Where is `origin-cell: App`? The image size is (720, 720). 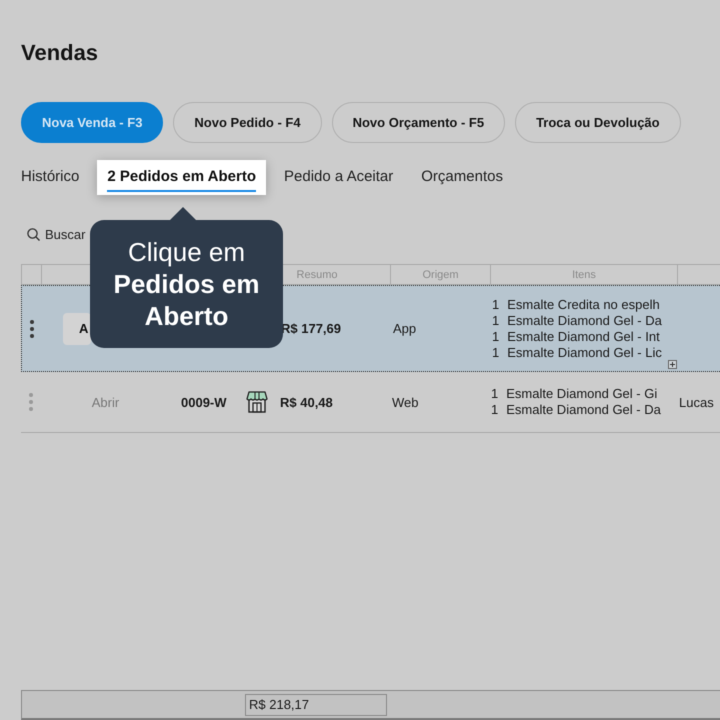
origin-cell: App is located at coordinates (404, 328).